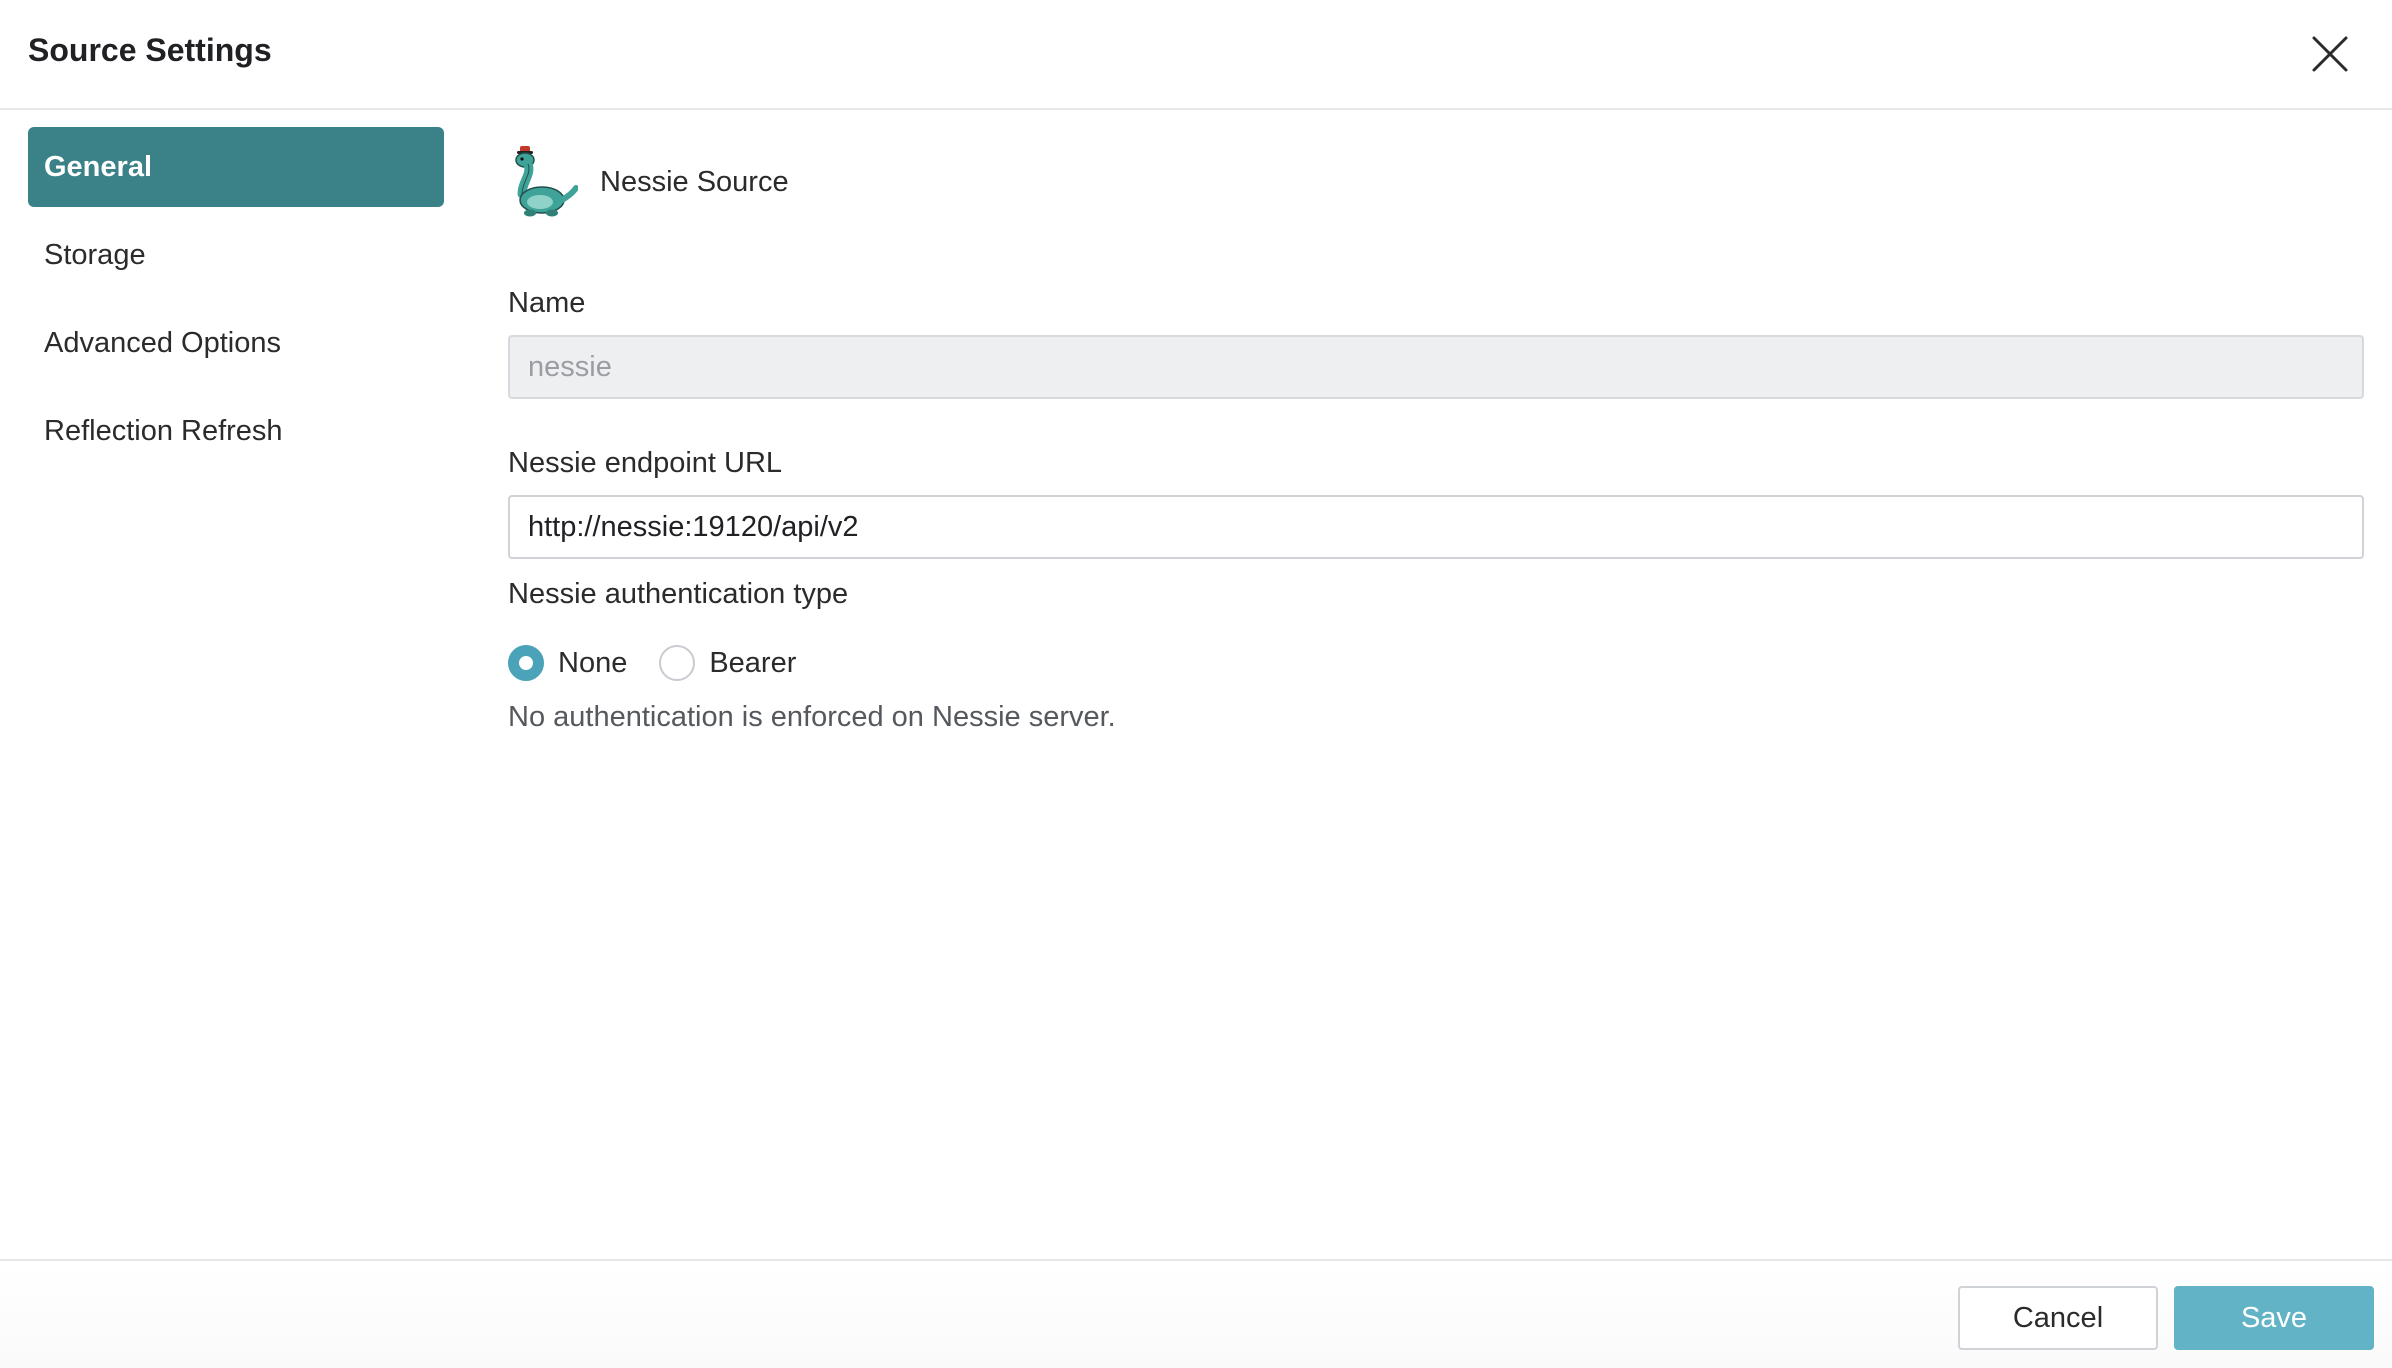 The width and height of the screenshot is (2392, 1368). Describe the element at coordinates (1436, 367) in the screenshot. I see `name-field: nessie` at that location.